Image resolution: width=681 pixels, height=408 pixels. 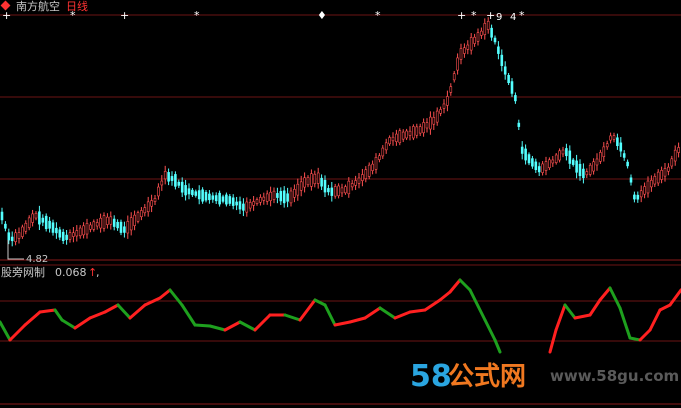 I want to click on watermark-site: www.58gu.com, so click(x=614, y=376).